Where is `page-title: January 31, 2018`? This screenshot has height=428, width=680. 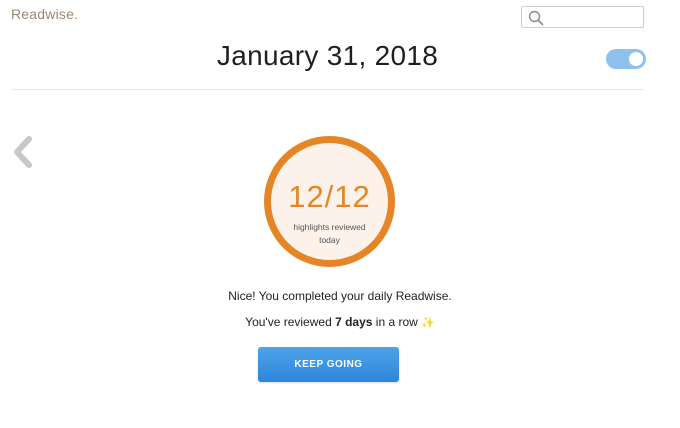 page-title: January 31, 2018 is located at coordinates (327, 55).